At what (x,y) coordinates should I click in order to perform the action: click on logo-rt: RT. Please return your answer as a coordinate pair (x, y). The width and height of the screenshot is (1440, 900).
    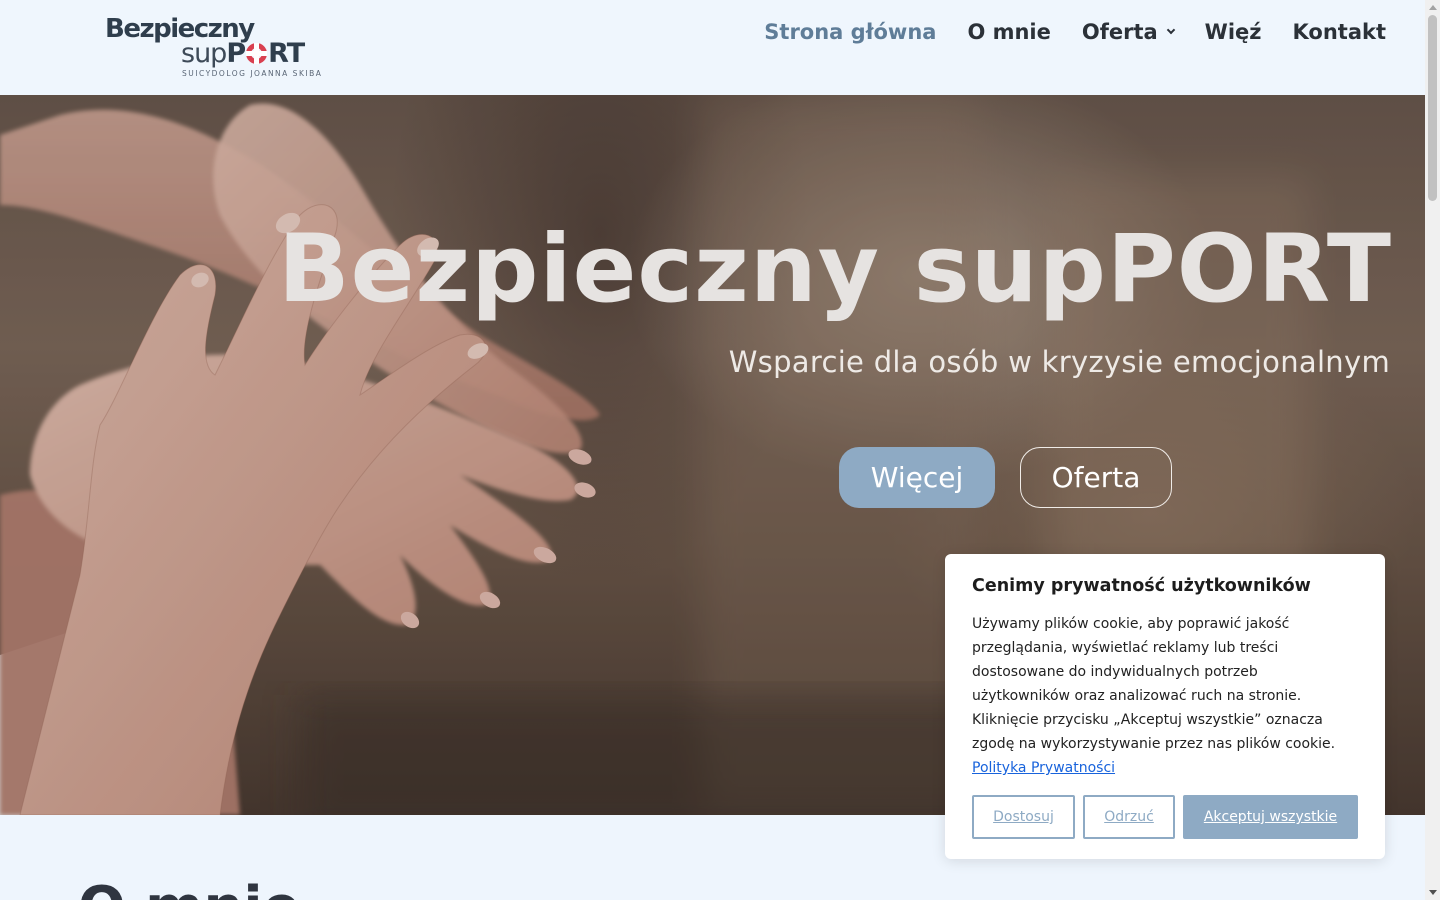
    Looking at the image, I should click on (286, 53).